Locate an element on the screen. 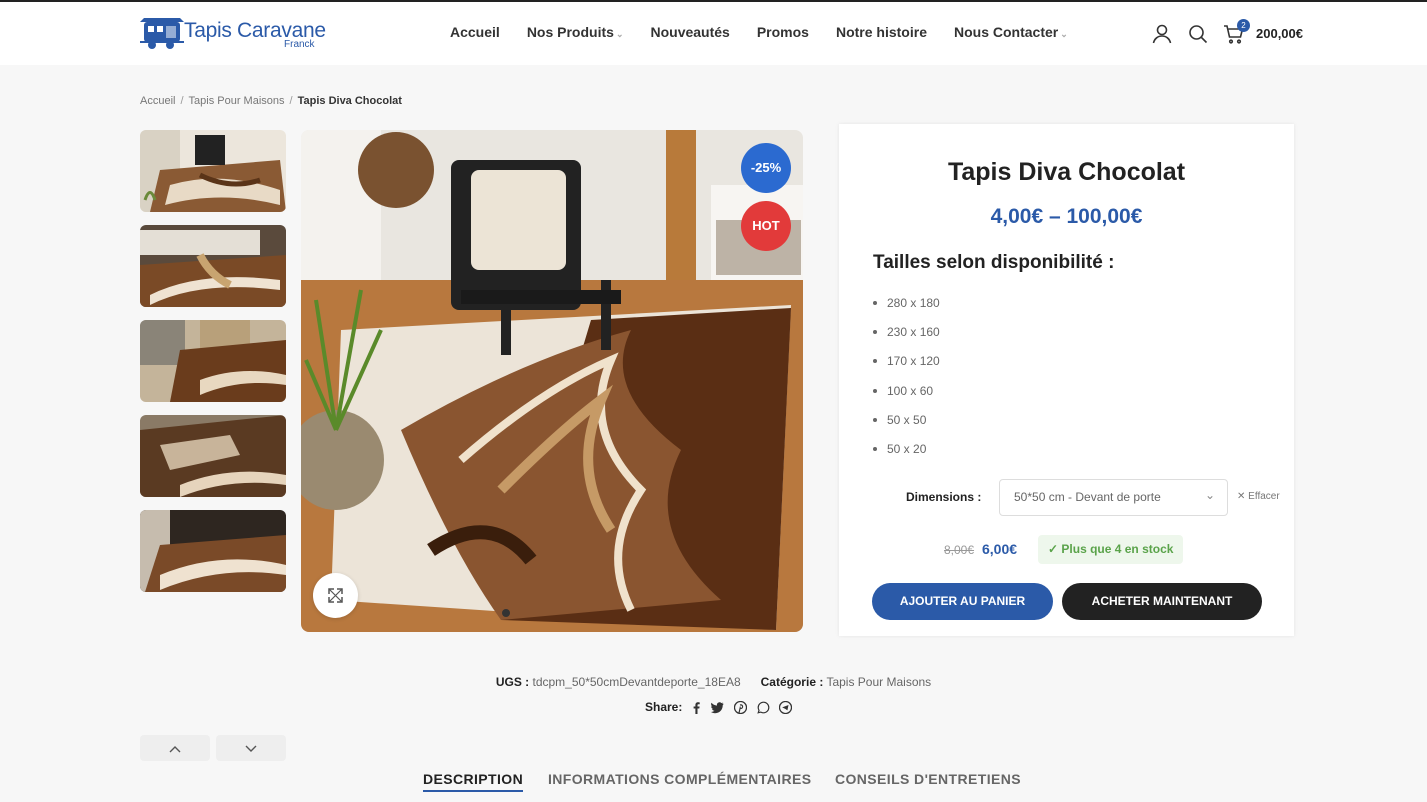  logo-subtitle: Franck is located at coordinates (299, 44).